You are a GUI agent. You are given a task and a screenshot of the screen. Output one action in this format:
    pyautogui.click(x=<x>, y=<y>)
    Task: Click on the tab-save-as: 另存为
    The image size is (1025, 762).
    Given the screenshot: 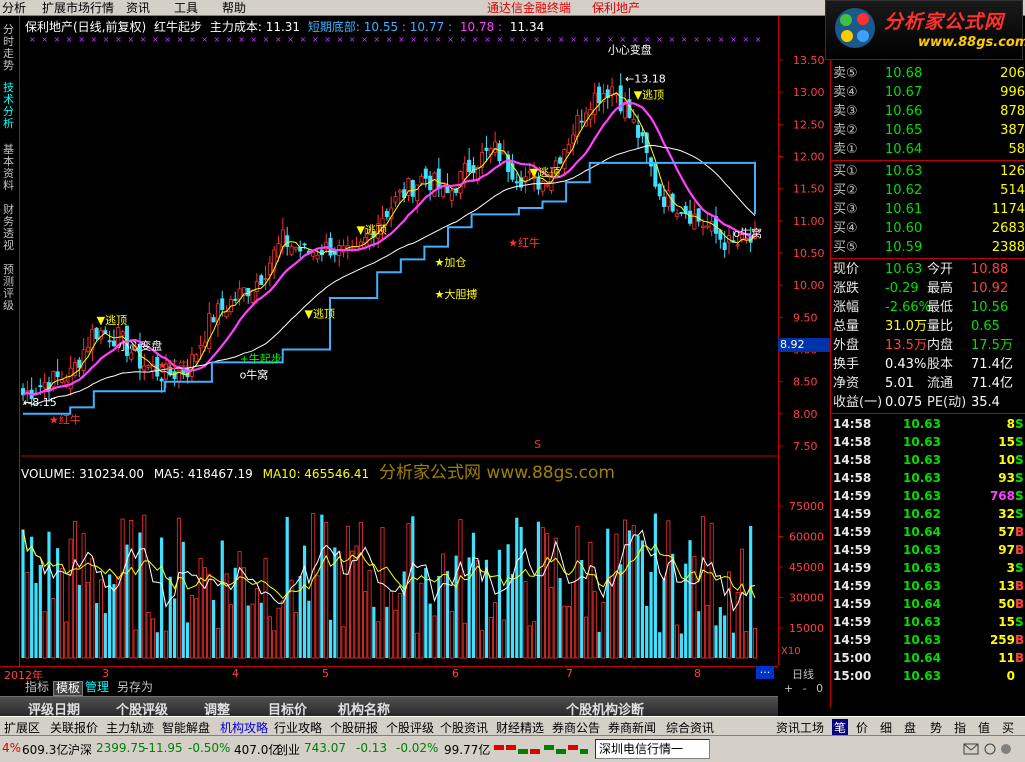 What is the action you would take?
    pyautogui.click(x=135, y=687)
    